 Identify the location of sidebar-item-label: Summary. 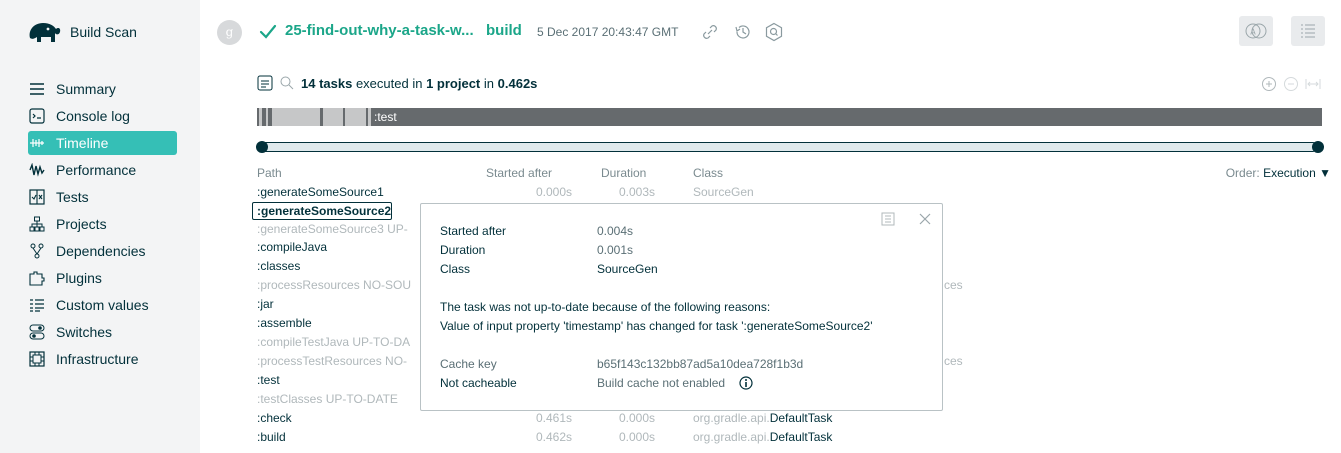
(86, 89).